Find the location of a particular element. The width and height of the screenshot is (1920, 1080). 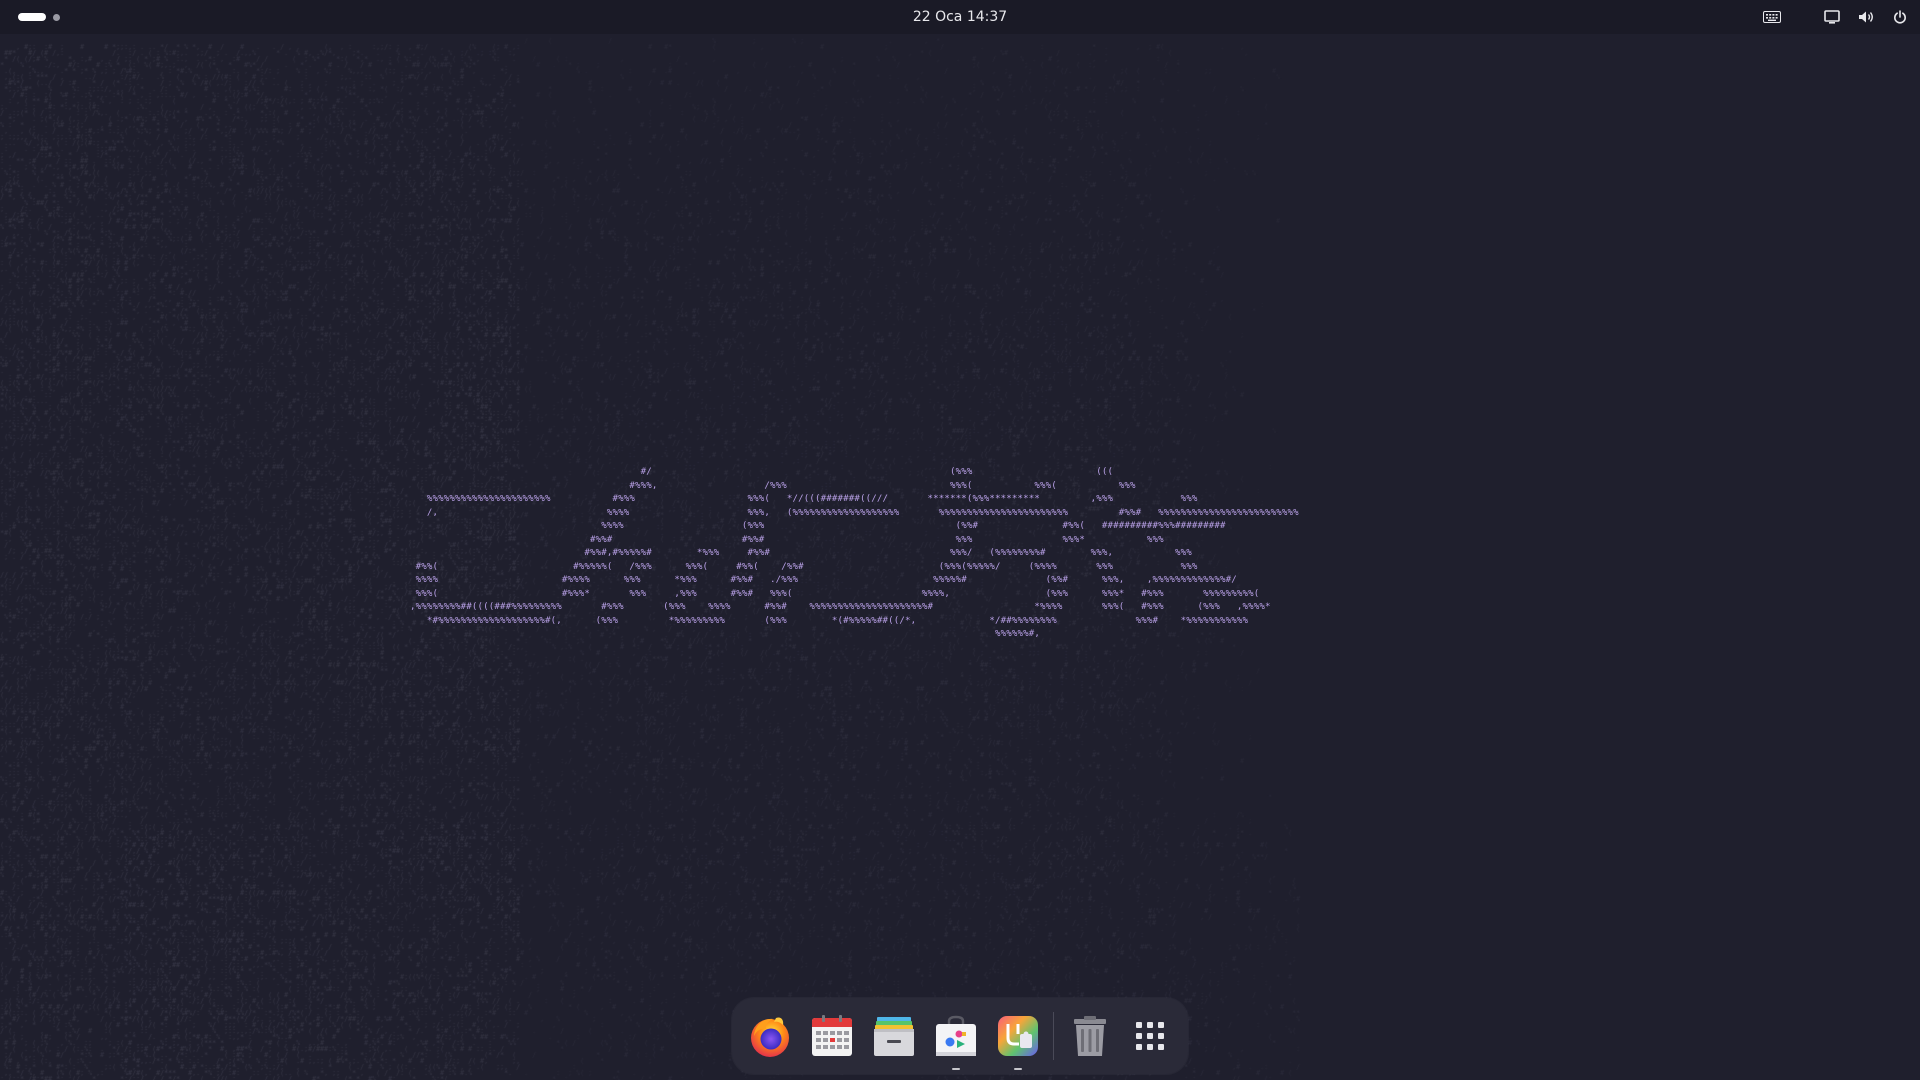

screen-icon is located at coordinates (1832, 17).